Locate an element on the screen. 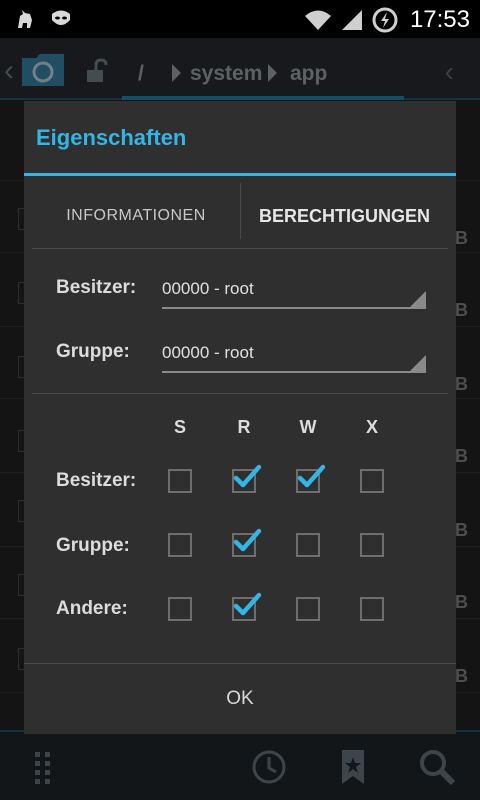 The image size is (480, 800). section-divider is located at coordinates (240, 393).